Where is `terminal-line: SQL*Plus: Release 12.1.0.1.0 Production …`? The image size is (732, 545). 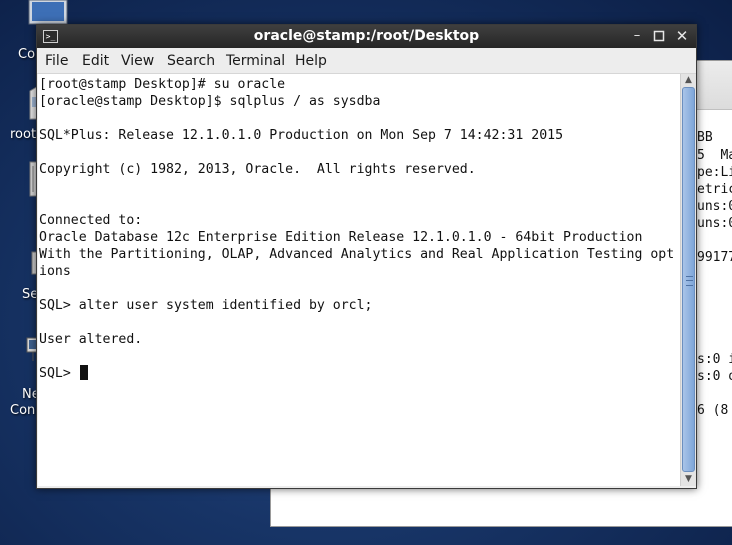
terminal-line: SQL*Plus: Release 12.1.0.1.0 Production … is located at coordinates (301, 135).